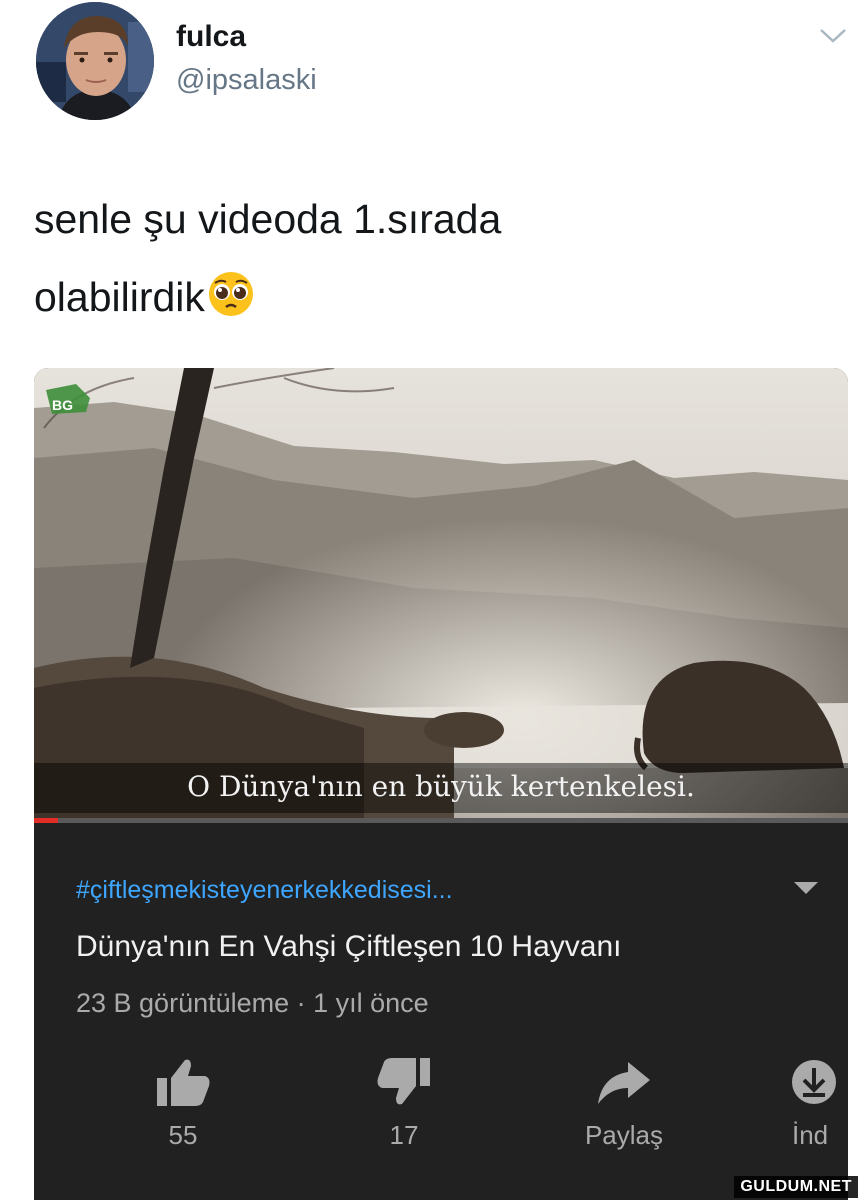 This screenshot has height=1200, width=862. What do you see at coordinates (624, 1135) in the screenshot?
I see `share-label: Paylaş` at bounding box center [624, 1135].